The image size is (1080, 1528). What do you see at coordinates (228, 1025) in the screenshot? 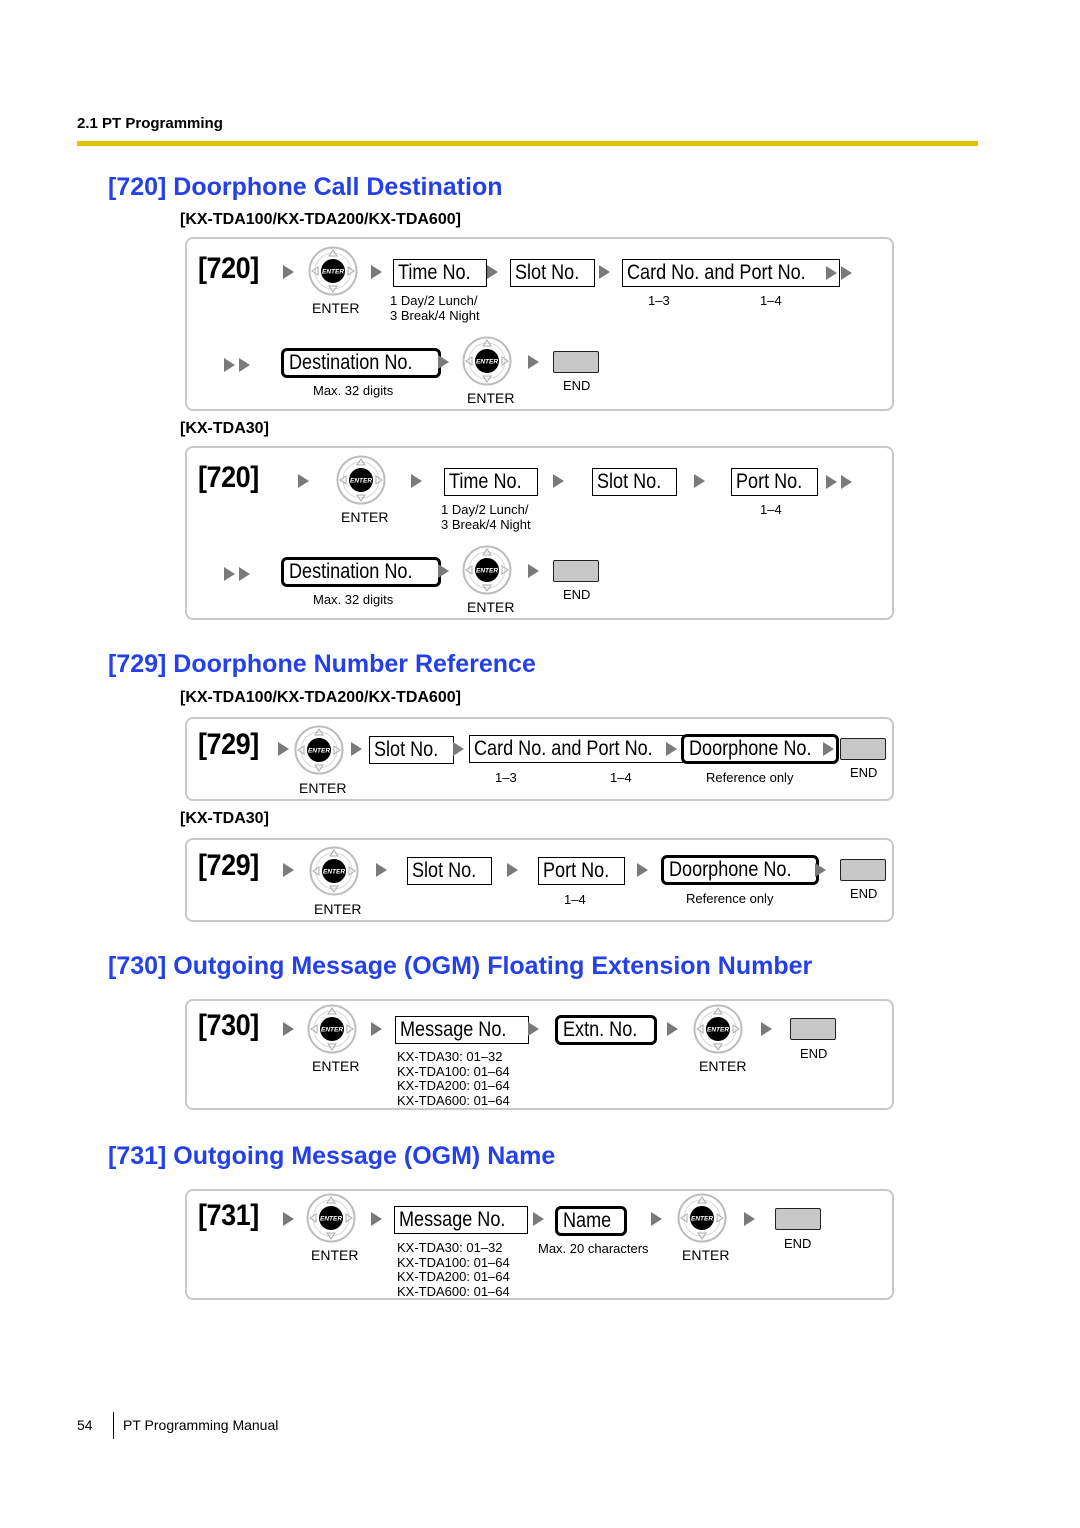
I see `program-code: [730]` at bounding box center [228, 1025].